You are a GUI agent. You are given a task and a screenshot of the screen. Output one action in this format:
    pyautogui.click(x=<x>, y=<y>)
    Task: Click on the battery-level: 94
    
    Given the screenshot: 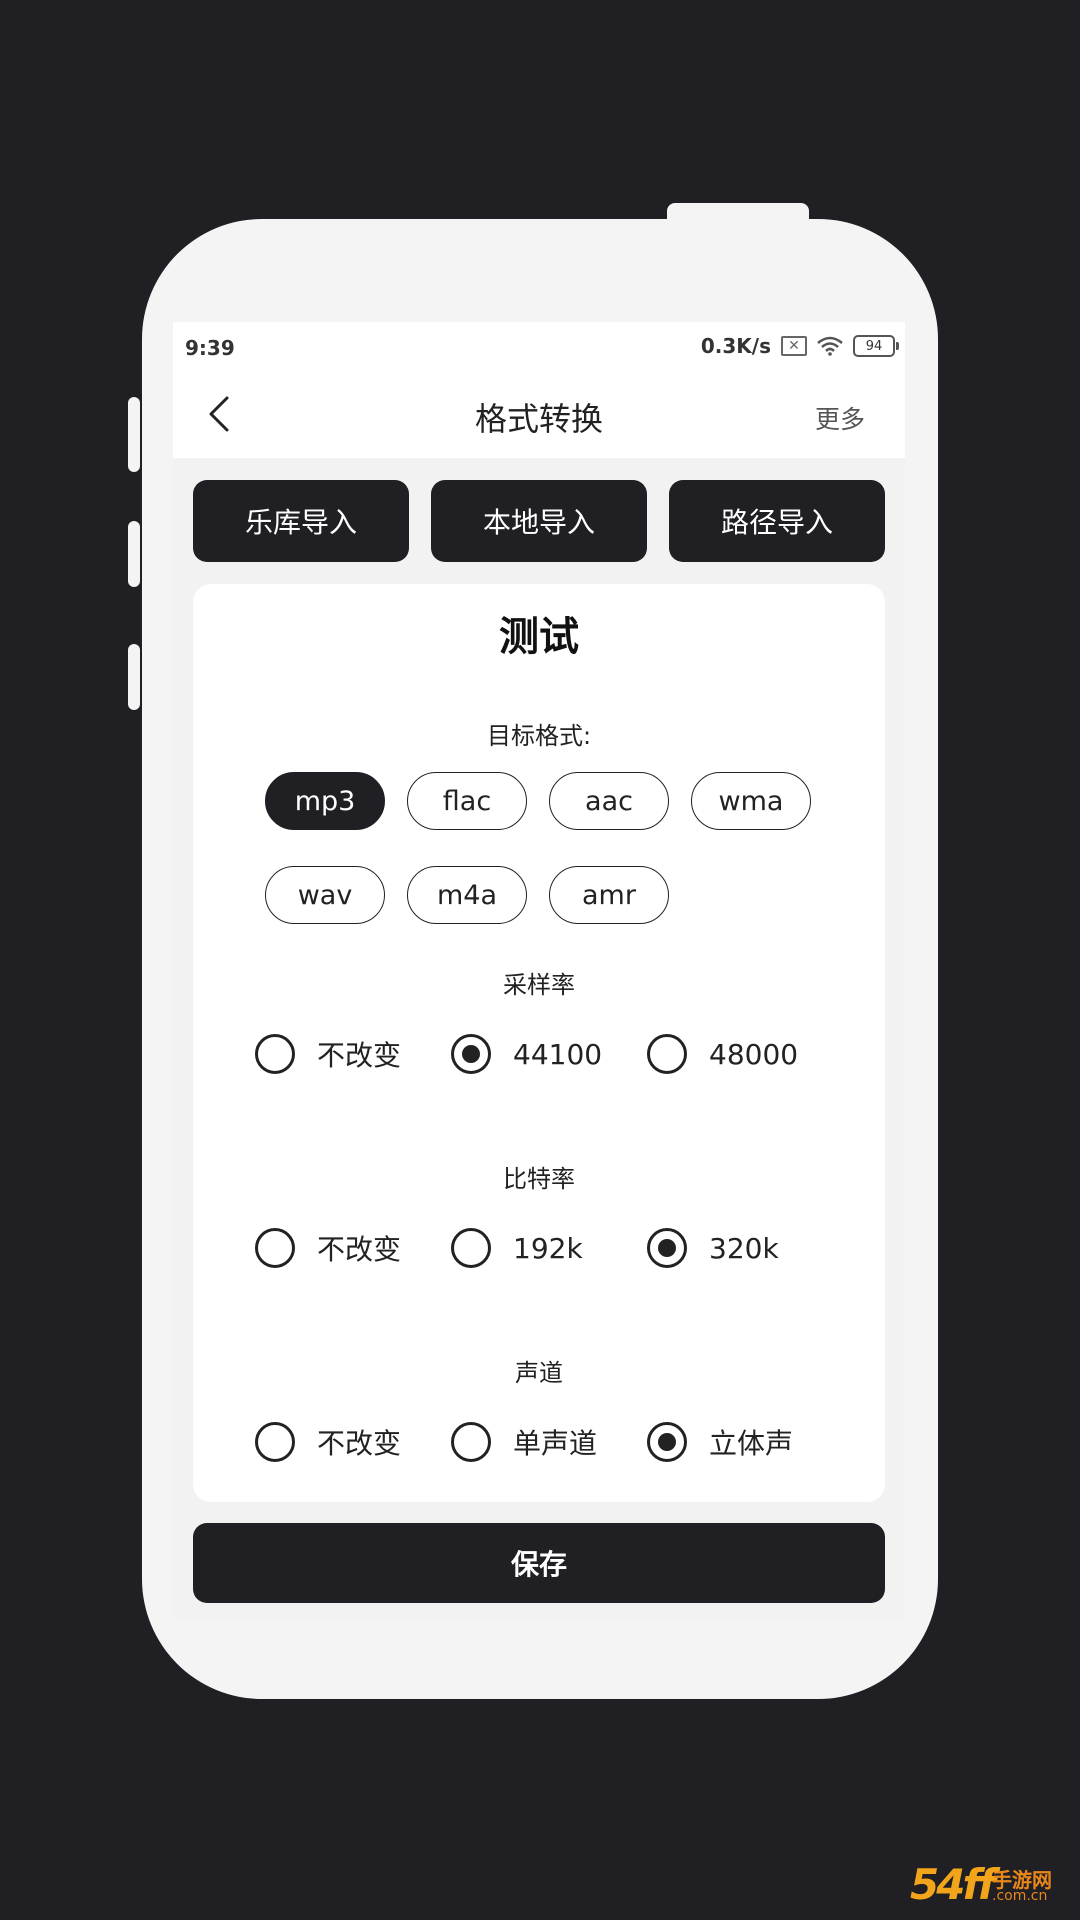 What is the action you would take?
    pyautogui.click(x=874, y=346)
    